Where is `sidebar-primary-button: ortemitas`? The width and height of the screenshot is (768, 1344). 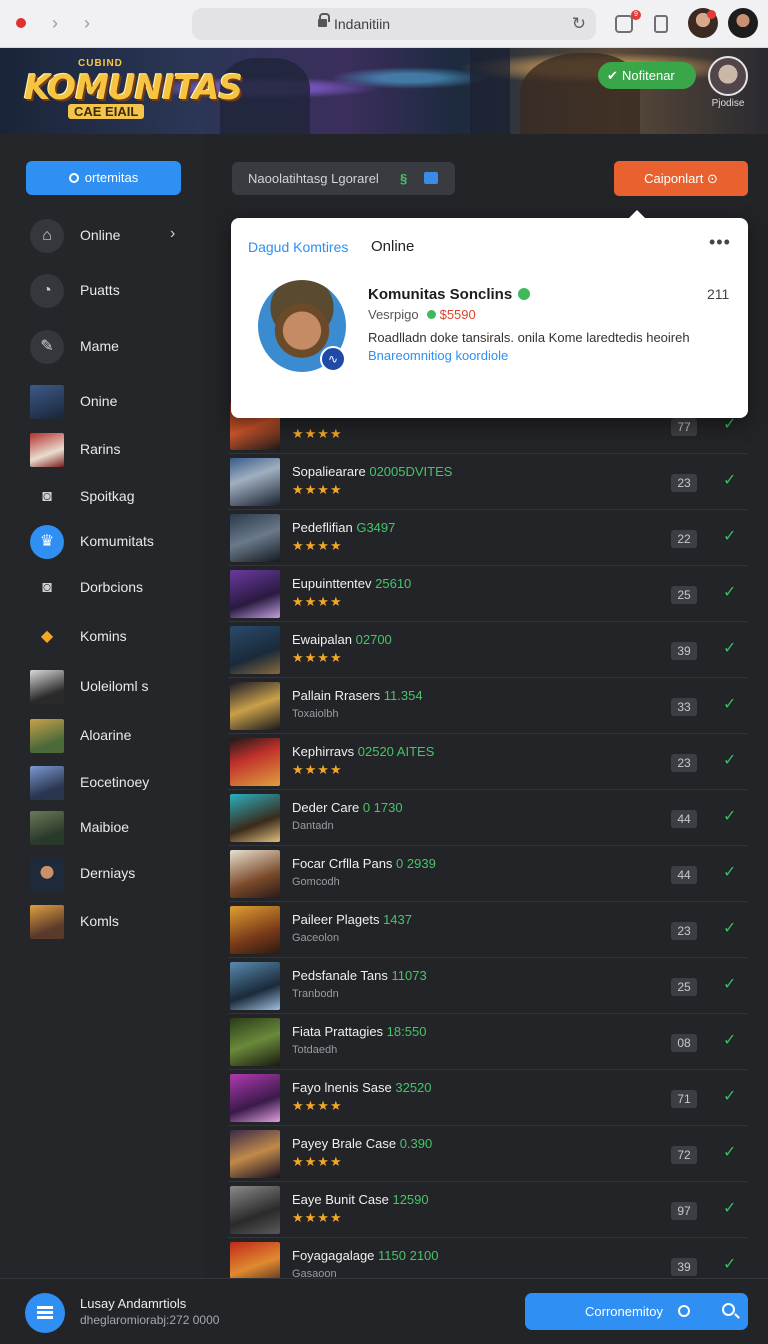 sidebar-primary-button: ortemitas is located at coordinates (103, 178).